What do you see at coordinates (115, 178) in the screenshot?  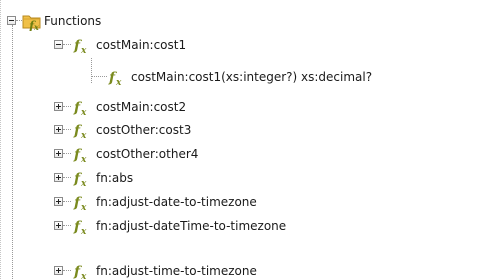 I see `tree-node-label: fn:abs` at bounding box center [115, 178].